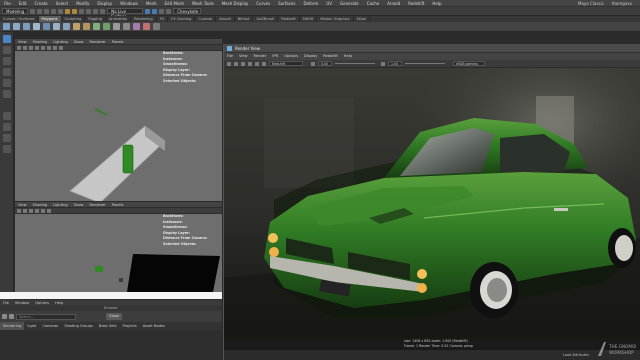  Describe the element at coordinates (7, 138) in the screenshot. I see `two-view-layout-icon` at that location.